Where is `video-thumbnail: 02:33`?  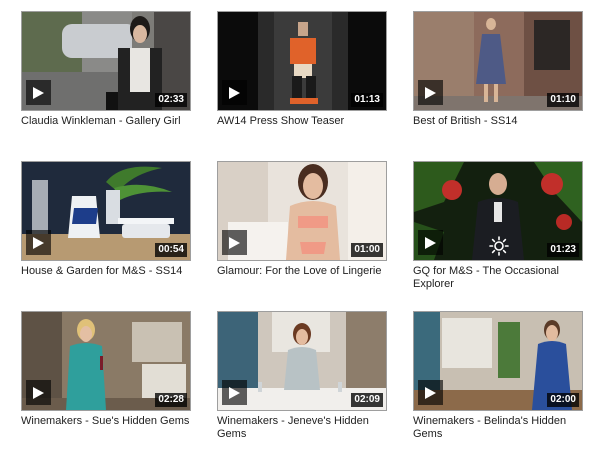 video-thumbnail: 02:33 is located at coordinates (106, 61).